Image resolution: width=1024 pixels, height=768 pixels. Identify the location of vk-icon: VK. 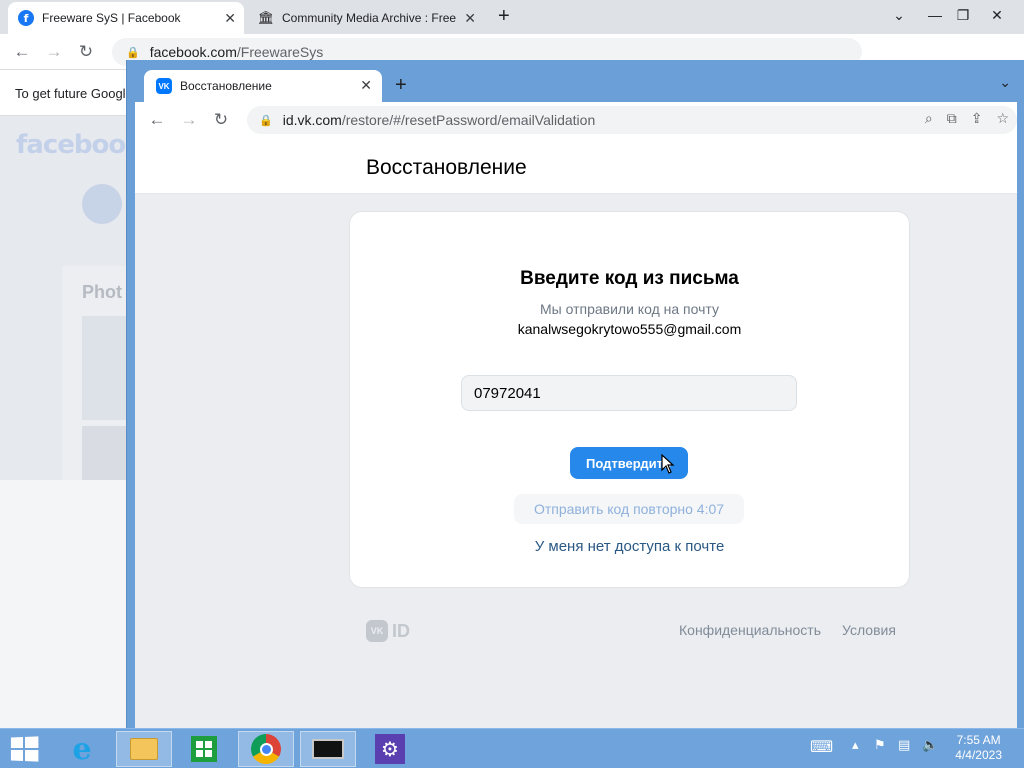
(164, 86).